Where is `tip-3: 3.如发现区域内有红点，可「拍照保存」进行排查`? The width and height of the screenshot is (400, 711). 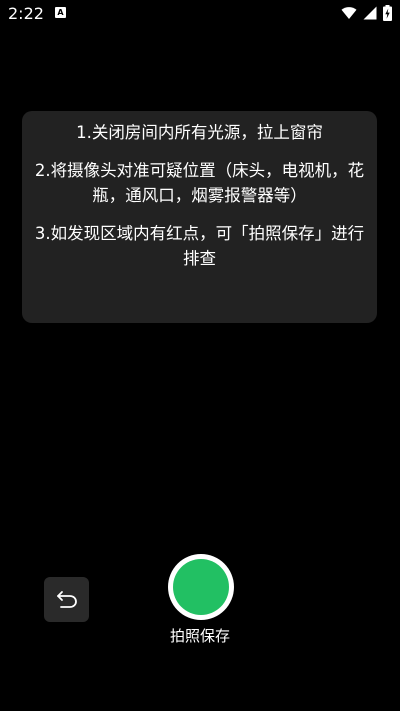 tip-3: 3.如发现区域内有红点，可「拍照保存」进行排查 is located at coordinates (199, 246).